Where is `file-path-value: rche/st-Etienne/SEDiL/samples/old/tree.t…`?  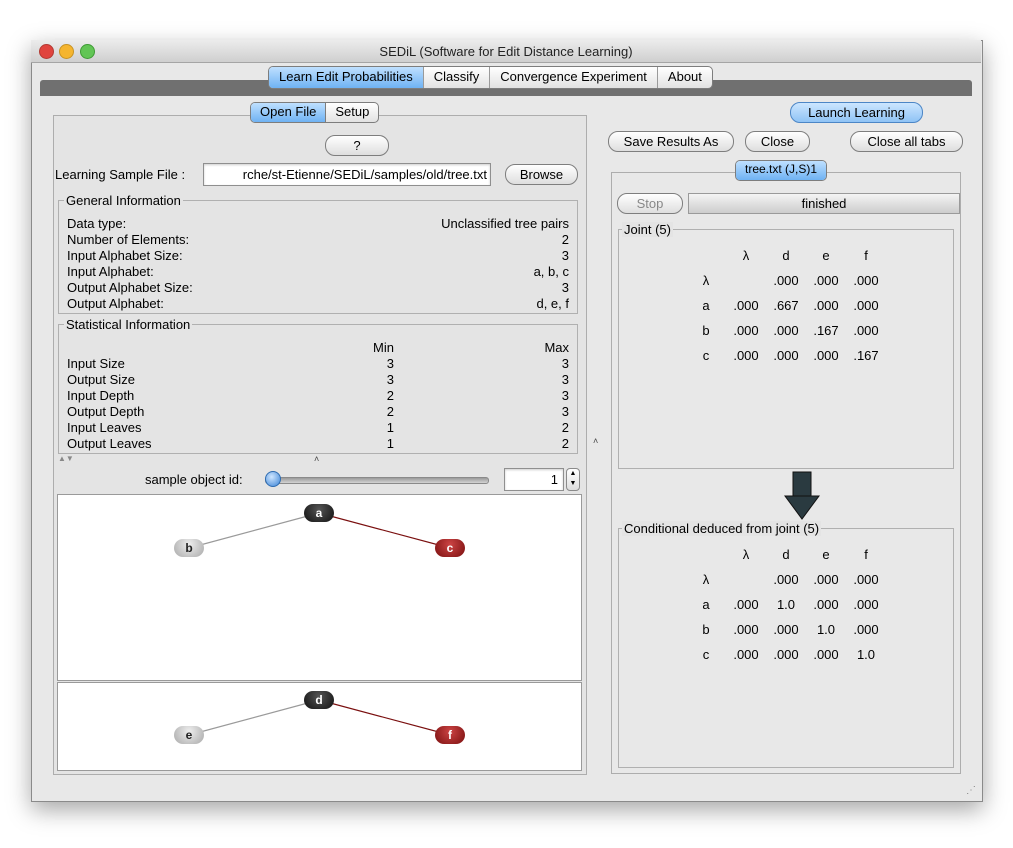
file-path-value: rche/st-Etienne/SEDiL/samples/old/tree.t… is located at coordinates (364, 174).